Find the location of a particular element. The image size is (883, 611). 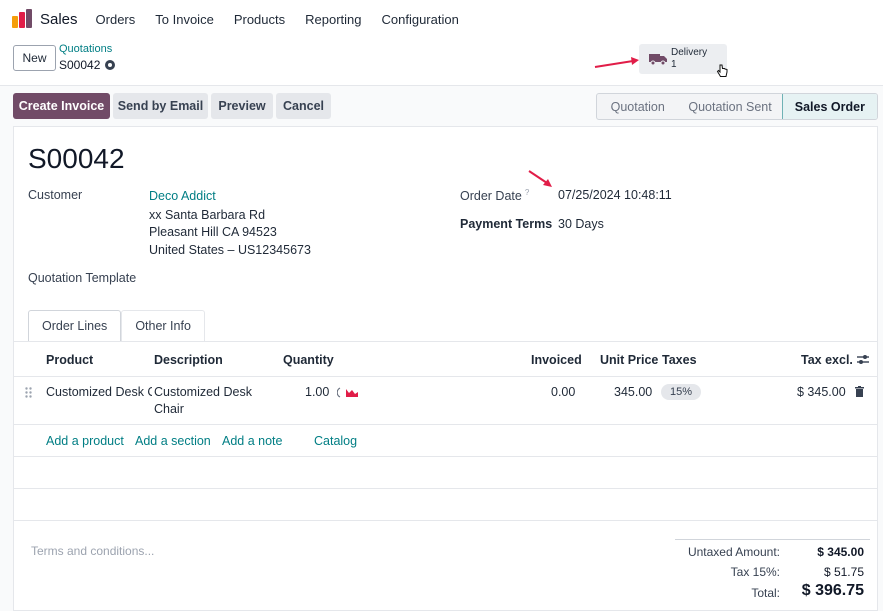

add-section-link: Add a section is located at coordinates (173, 441).